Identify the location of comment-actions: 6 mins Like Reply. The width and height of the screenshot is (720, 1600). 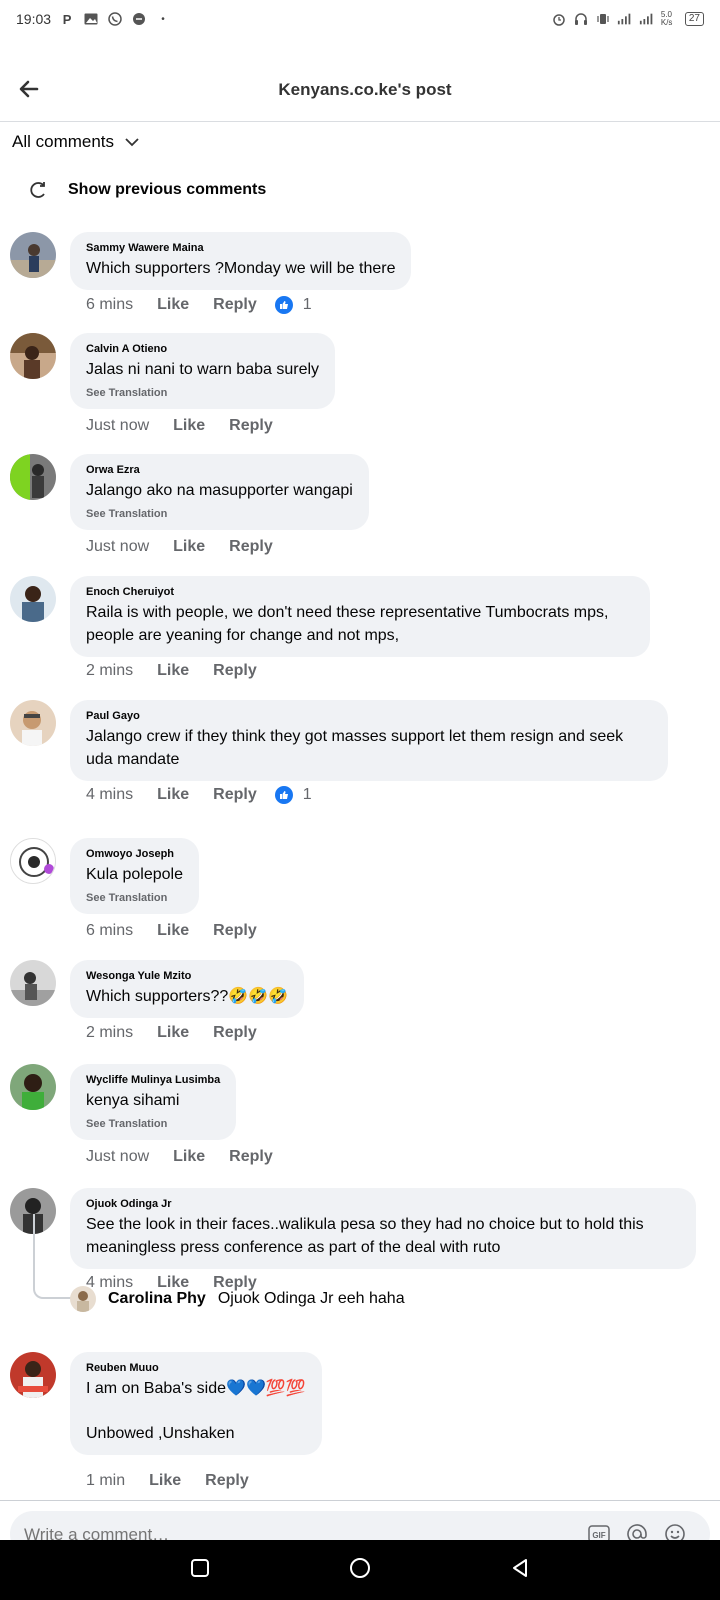
(171, 931).